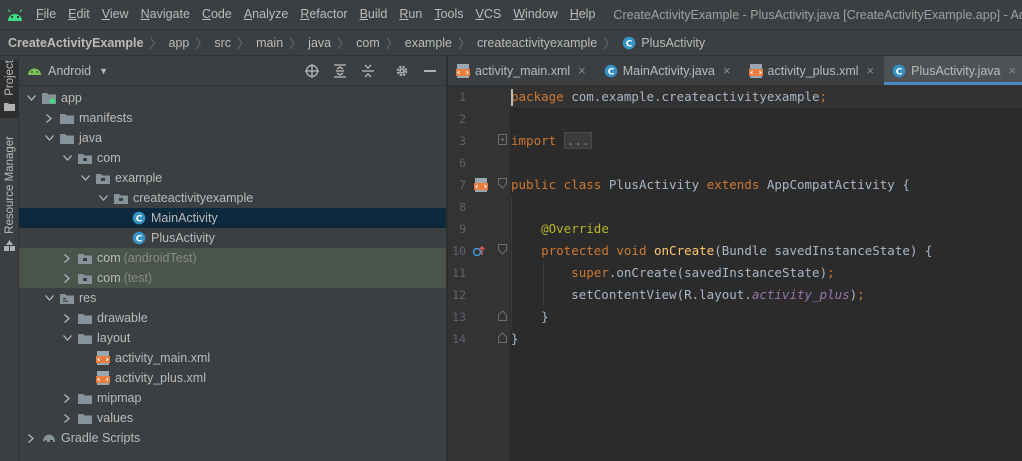 This screenshot has width=1022, height=461. Describe the element at coordinates (755, 70) in the screenshot. I see `xml-file-icon` at that location.